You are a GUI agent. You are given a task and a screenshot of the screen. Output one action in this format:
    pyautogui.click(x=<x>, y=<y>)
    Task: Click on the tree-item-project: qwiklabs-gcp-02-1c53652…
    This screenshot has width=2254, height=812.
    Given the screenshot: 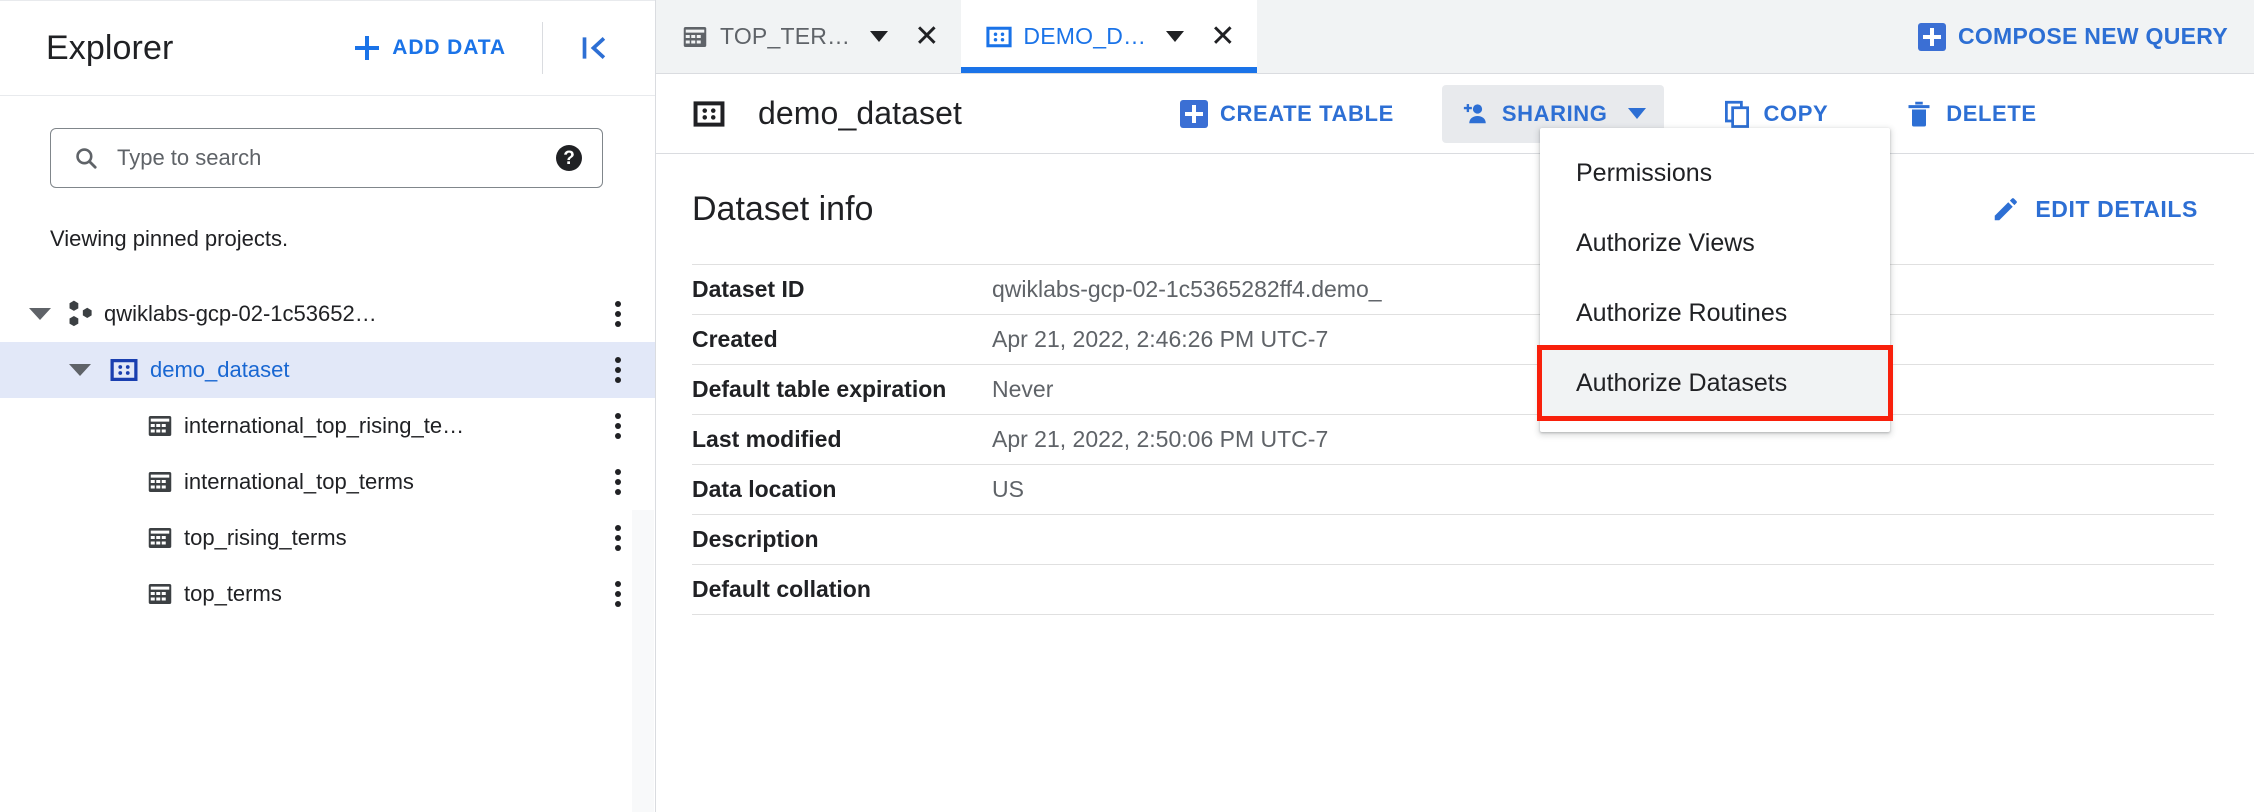 What is the action you would take?
    pyautogui.click(x=327, y=314)
    